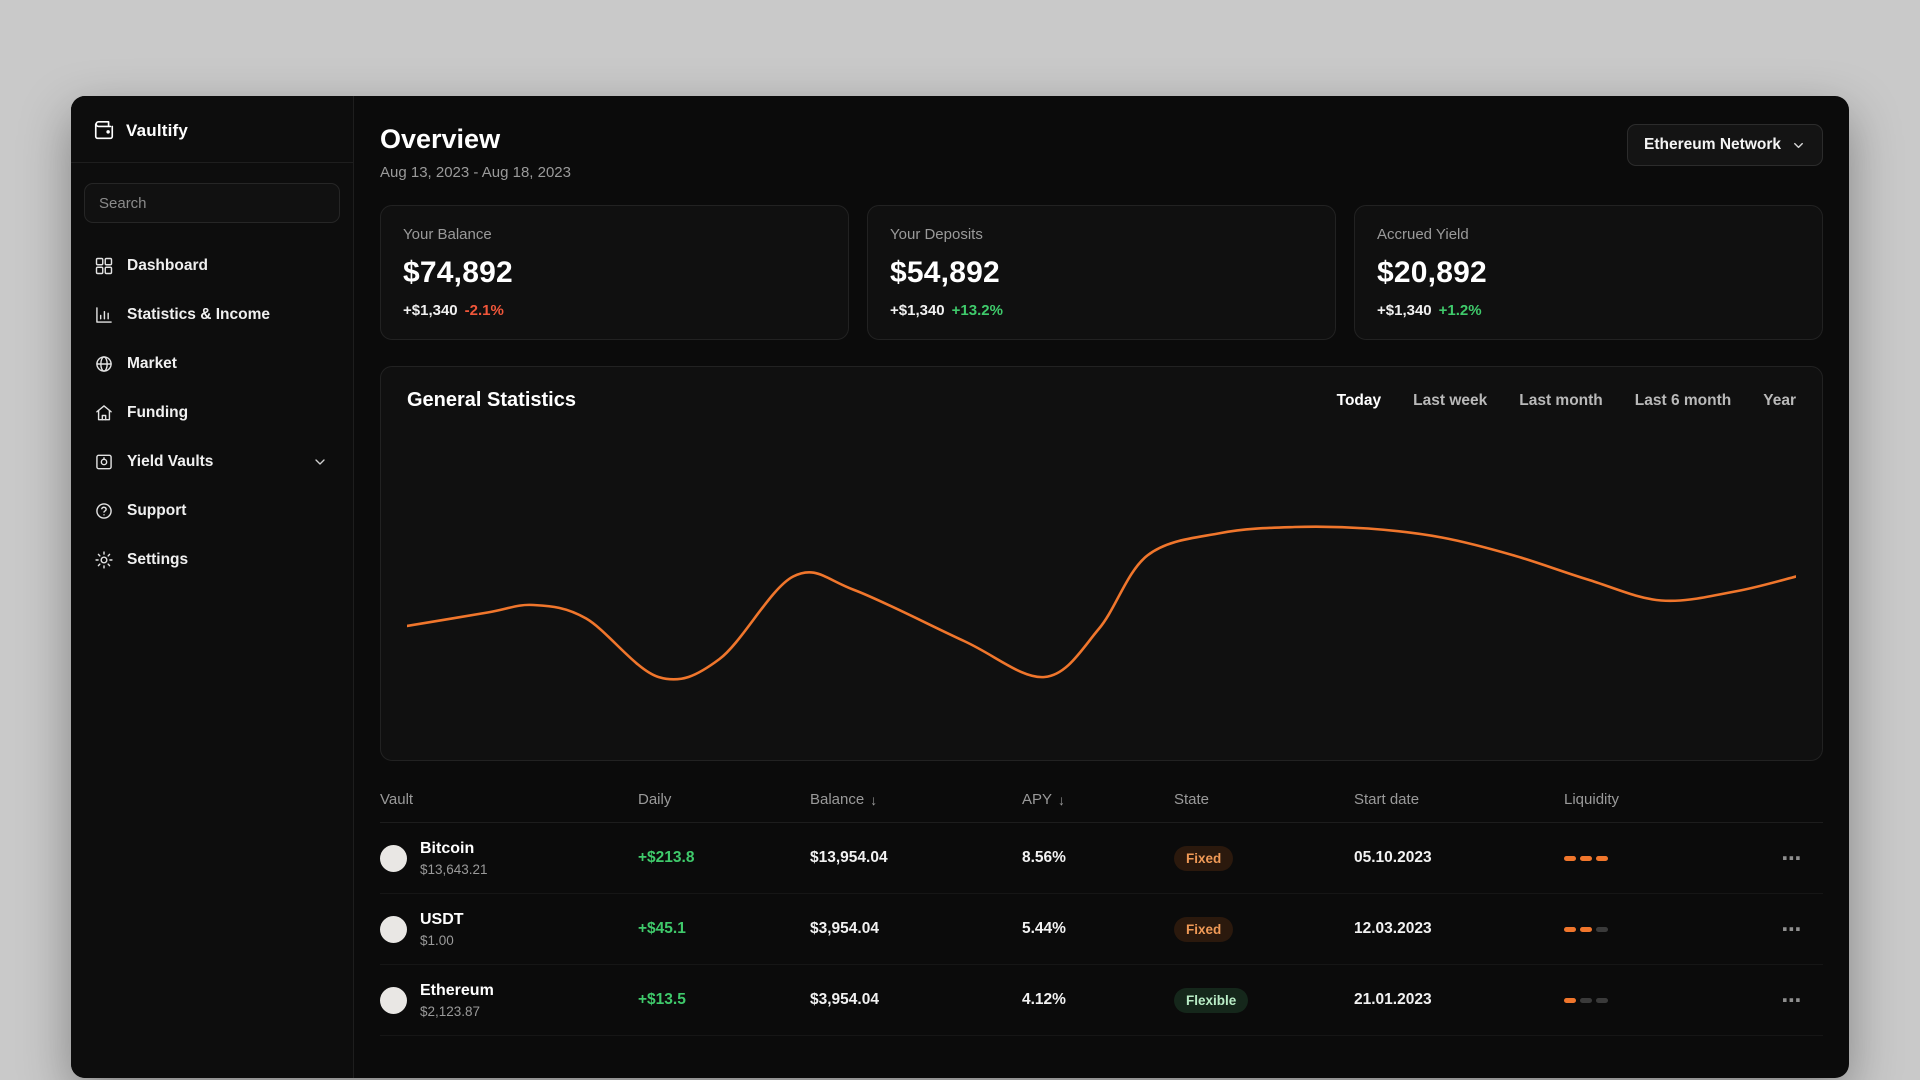  I want to click on stat-card-balance: Your Balance $74,892 +$1,340 -2.1%, so click(614, 272).